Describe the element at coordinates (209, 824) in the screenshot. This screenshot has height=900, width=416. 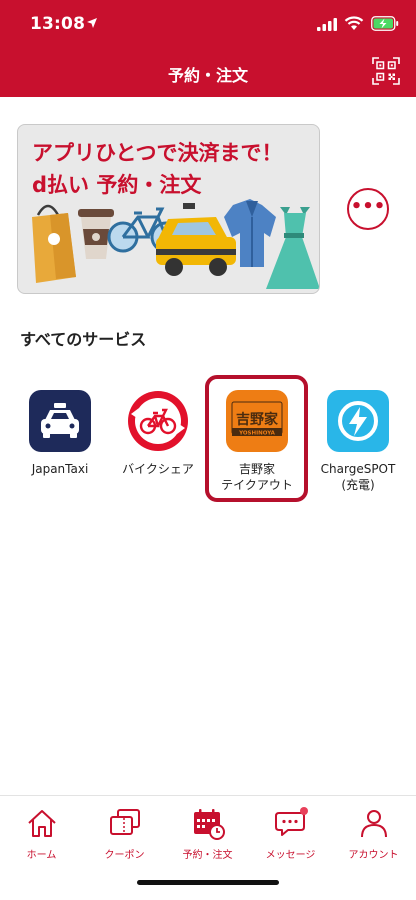
I see `calendar-order-icon` at that location.